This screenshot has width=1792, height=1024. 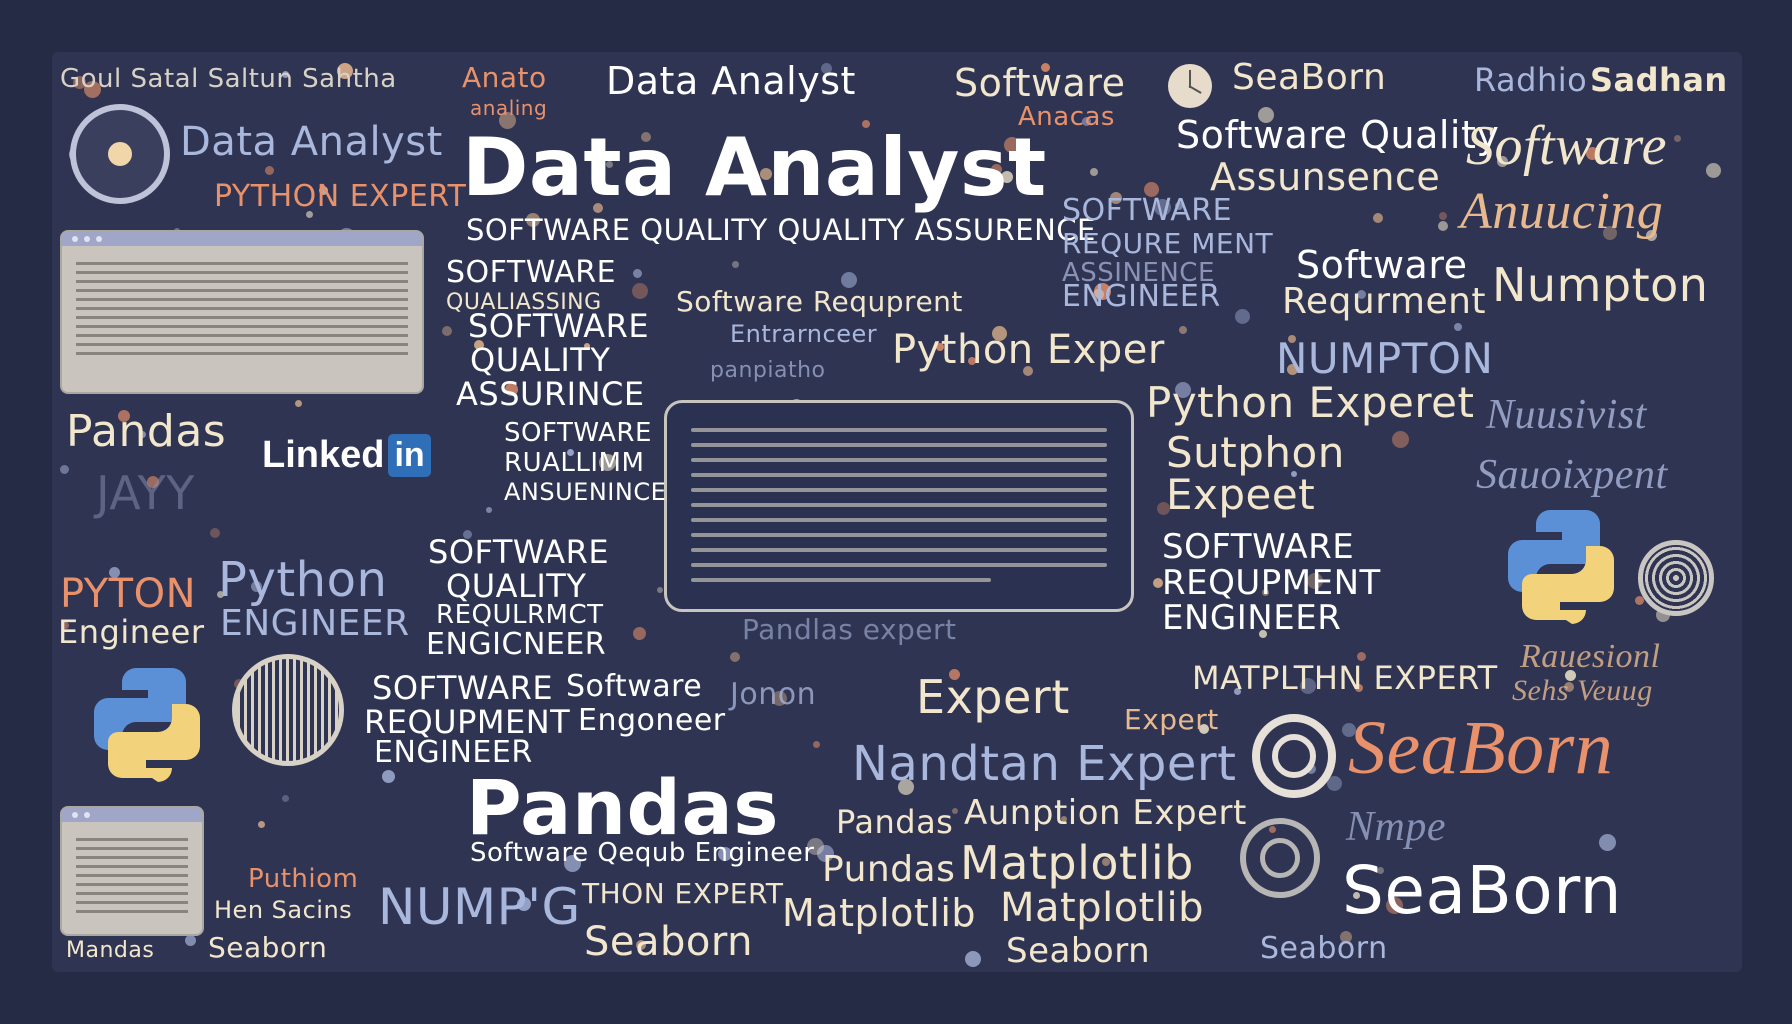 What do you see at coordinates (1255, 452) in the screenshot?
I see `word-sutphon: Sutphon` at bounding box center [1255, 452].